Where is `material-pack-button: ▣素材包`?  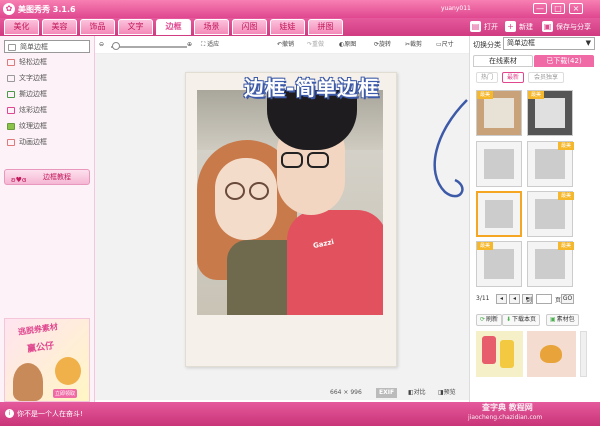
material-pack-button: ▣素材包 is located at coordinates (562, 320).